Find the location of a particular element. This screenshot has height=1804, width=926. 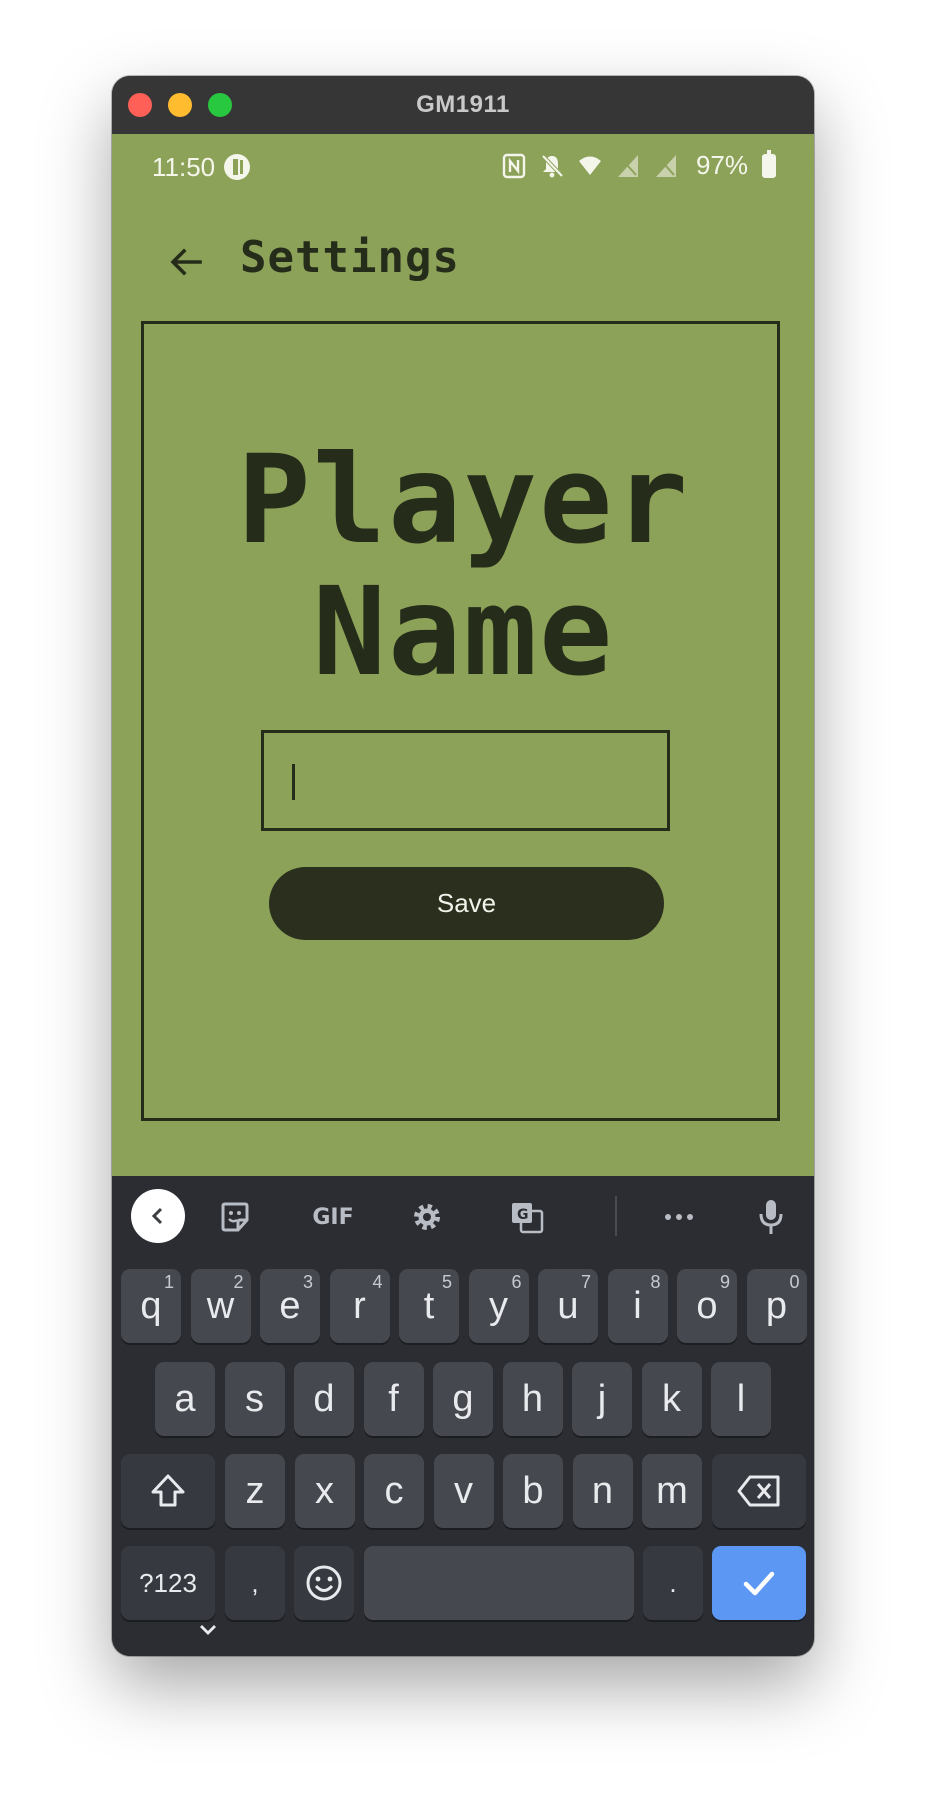

key-i: i8 is located at coordinates (637, 1306).